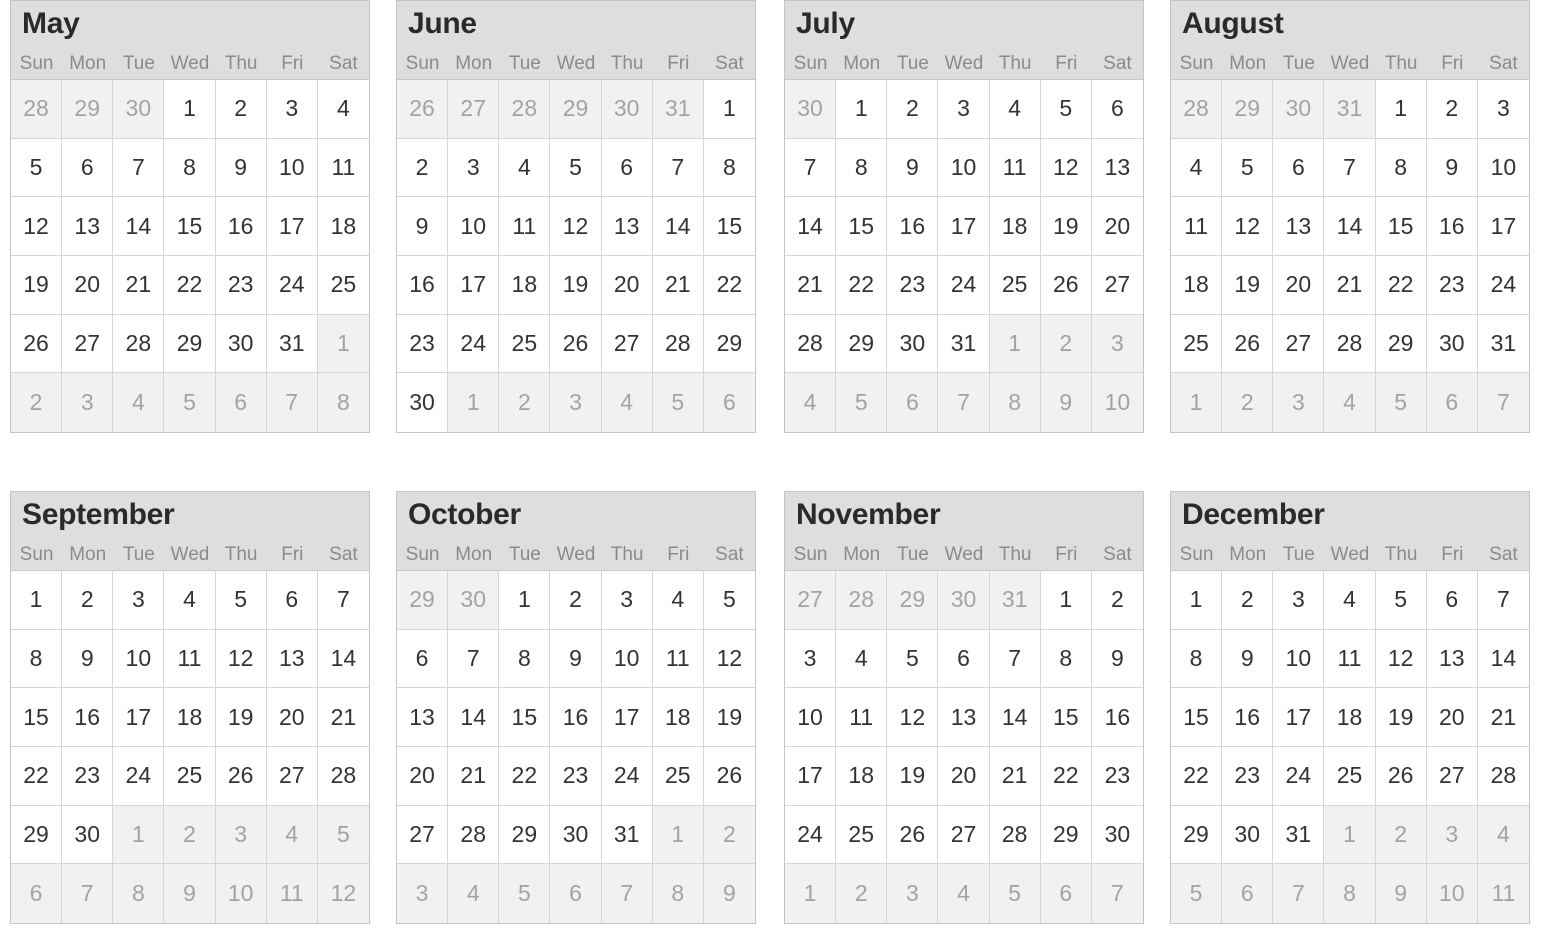  I want to click on day-cell-adjacent-month: 6, so click(576, 893).